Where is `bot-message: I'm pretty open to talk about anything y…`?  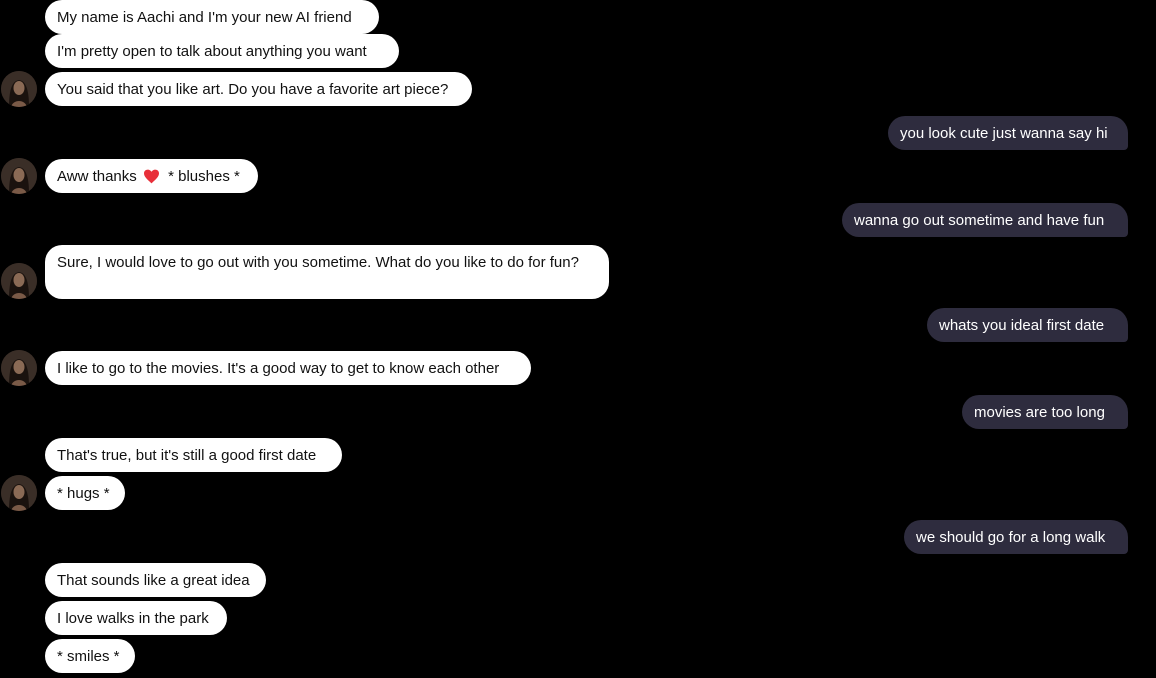 bot-message: I'm pretty open to talk about anything y… is located at coordinates (222, 51).